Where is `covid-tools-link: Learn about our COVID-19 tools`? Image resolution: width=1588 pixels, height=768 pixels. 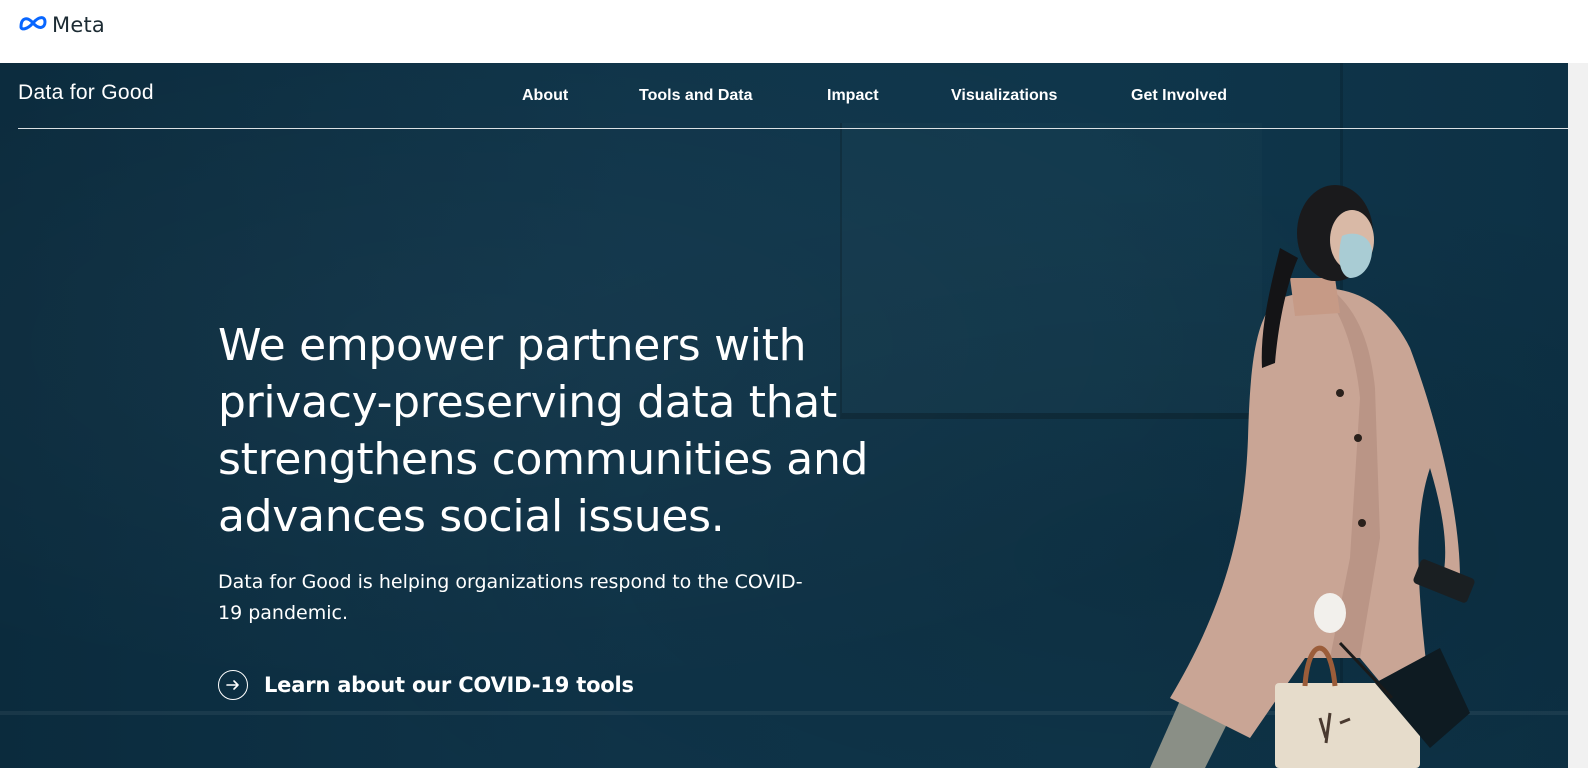
covid-tools-link: Learn about our COVID-19 tools is located at coordinates (426, 685).